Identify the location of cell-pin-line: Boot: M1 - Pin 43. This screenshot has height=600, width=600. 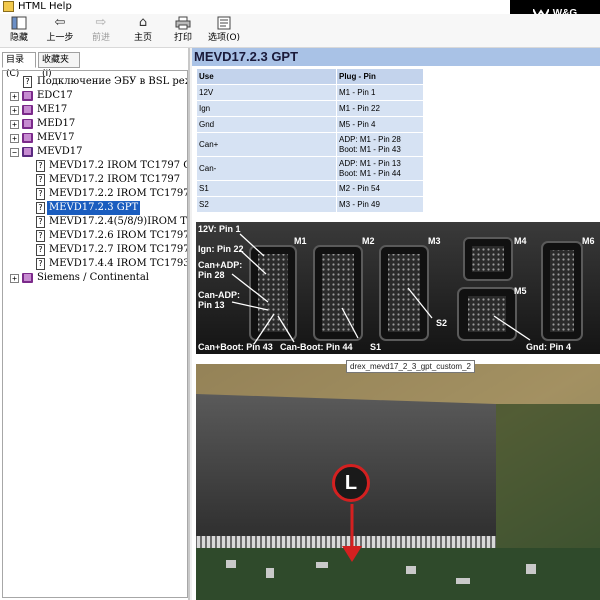
(370, 149).